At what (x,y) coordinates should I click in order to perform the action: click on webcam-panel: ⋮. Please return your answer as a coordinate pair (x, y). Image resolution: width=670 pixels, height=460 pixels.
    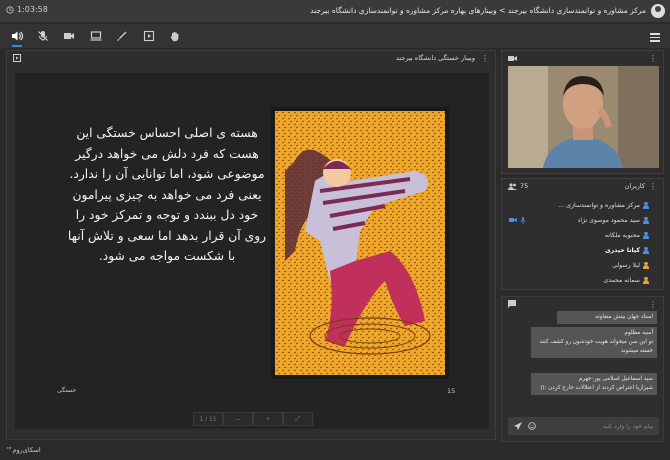
    Looking at the image, I should click on (582, 112).